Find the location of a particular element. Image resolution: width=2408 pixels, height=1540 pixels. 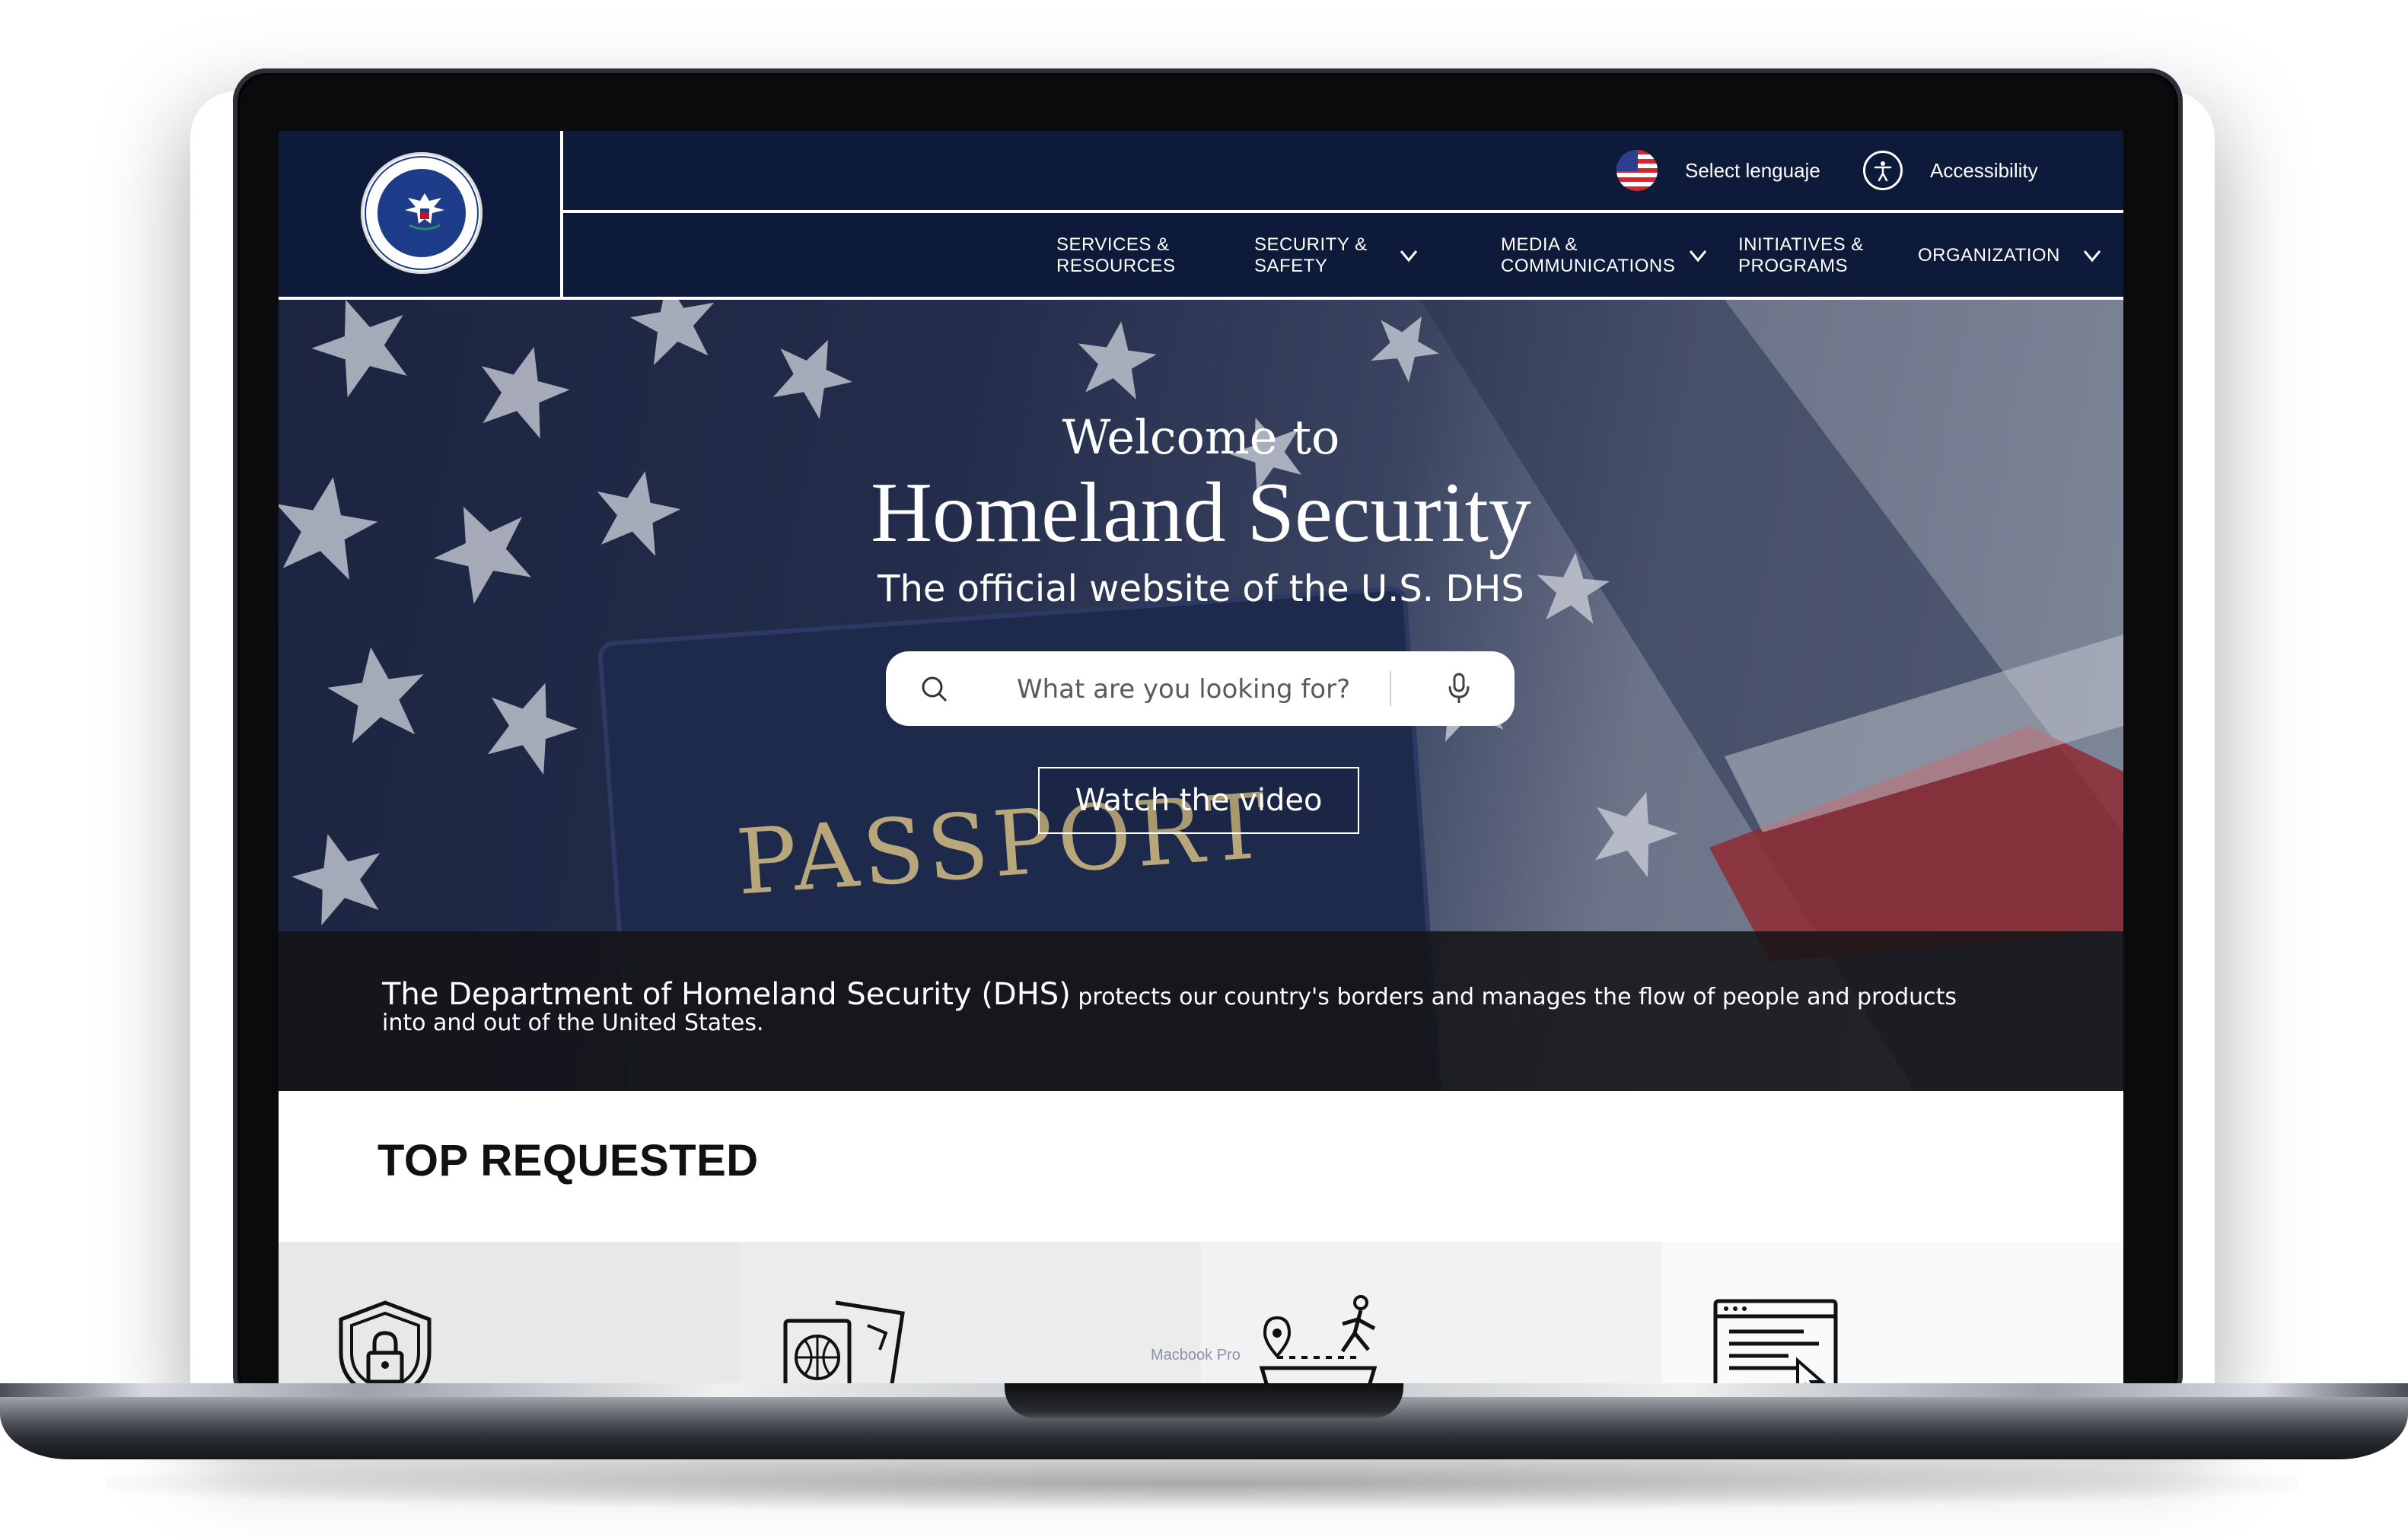

search-input is located at coordinates (1199, 690).